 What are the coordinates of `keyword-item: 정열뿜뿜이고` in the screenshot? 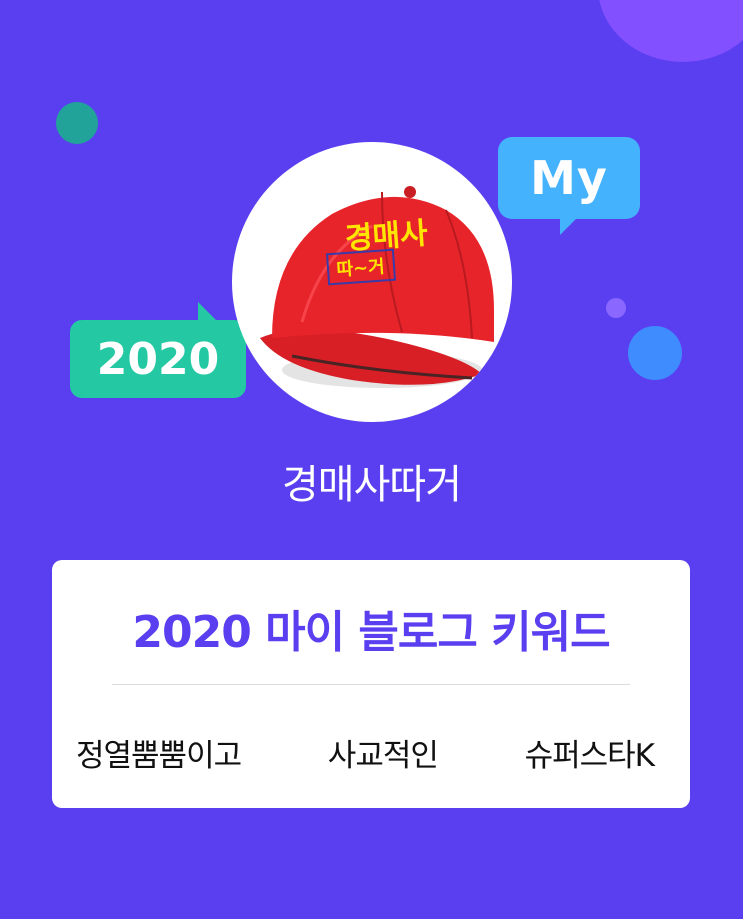 It's located at (159, 756).